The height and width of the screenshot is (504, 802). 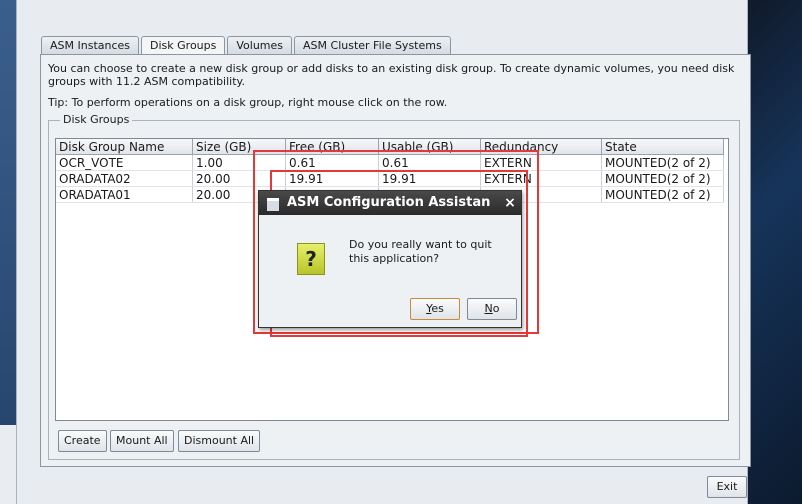 I want to click on col-header-state: State, so click(x=662, y=147).